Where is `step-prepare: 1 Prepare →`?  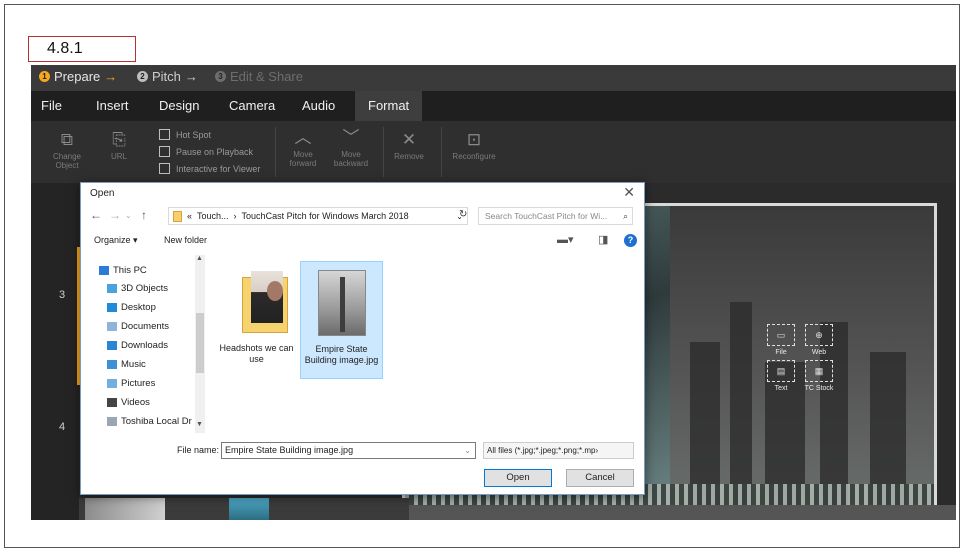
step-prepare: 1 Prepare → is located at coordinates (78, 76).